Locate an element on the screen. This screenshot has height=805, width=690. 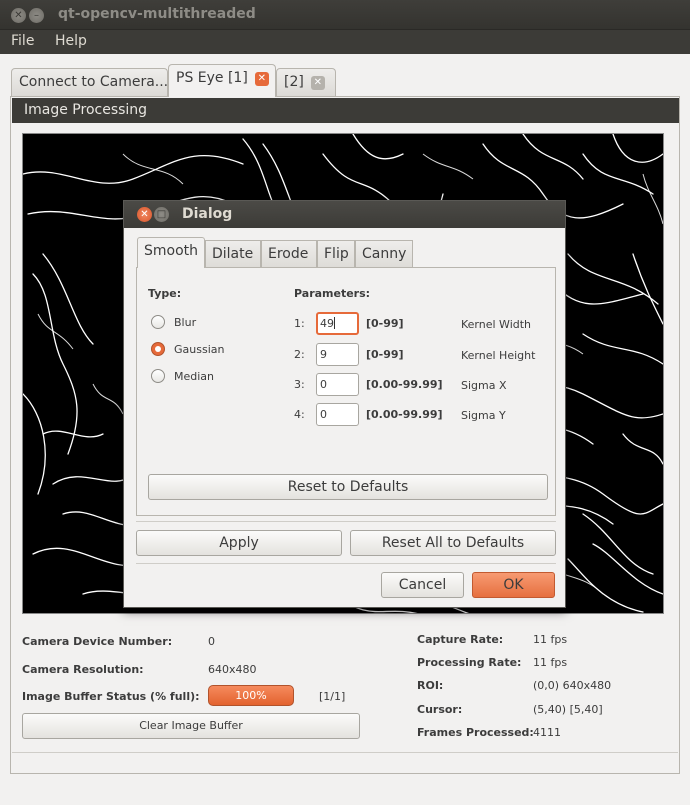
parameters-label: Parameters: is located at coordinates (332, 293).